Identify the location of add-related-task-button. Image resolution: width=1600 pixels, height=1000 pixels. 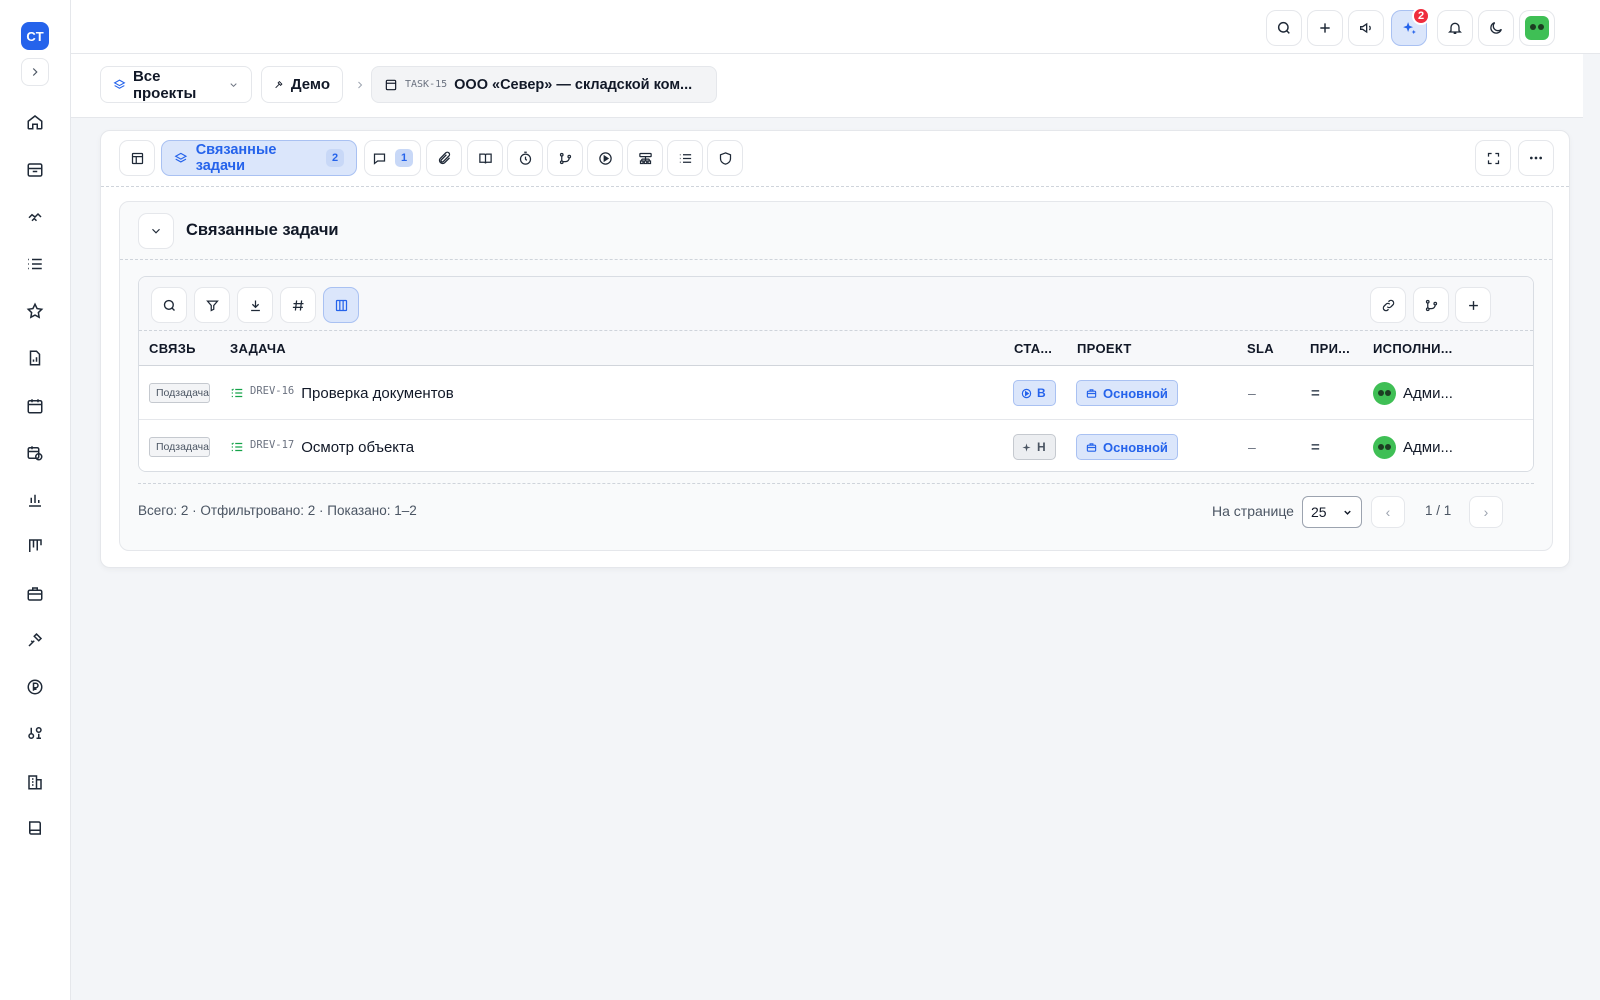
(1473, 305).